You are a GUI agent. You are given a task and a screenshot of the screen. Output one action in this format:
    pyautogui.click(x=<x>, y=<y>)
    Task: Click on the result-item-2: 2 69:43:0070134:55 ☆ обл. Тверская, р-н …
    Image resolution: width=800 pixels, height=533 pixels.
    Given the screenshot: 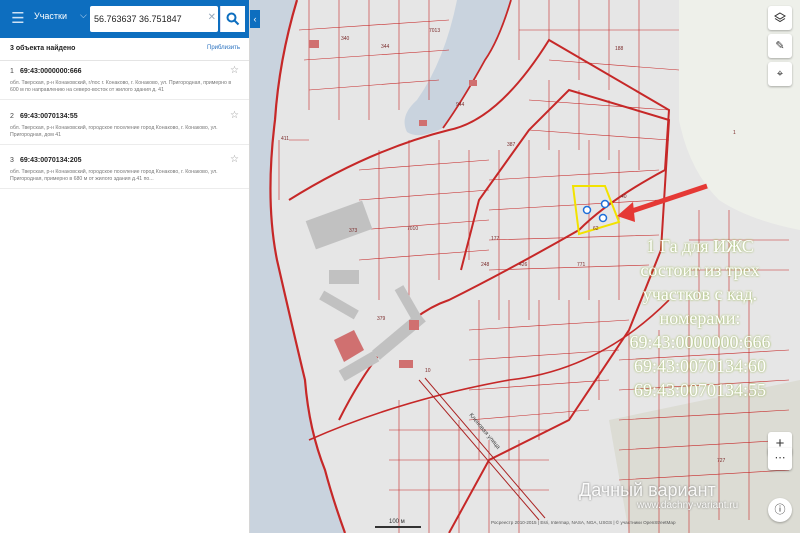 What is the action you would take?
    pyautogui.click(x=124, y=125)
    